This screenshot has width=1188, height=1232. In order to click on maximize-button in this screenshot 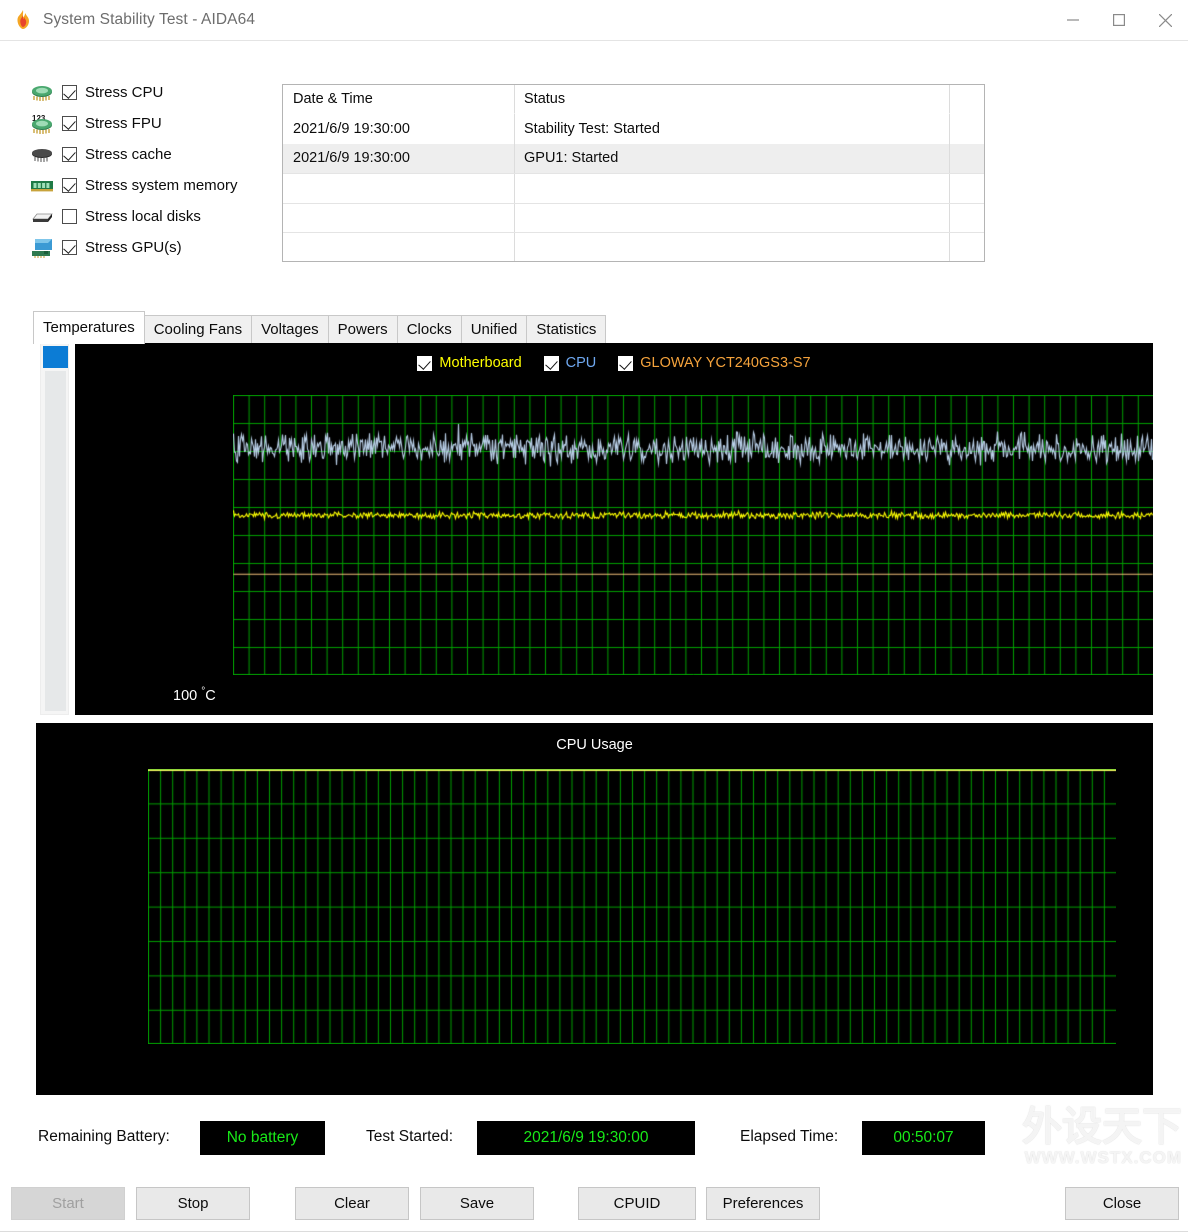, I will do `click(1119, 20)`.